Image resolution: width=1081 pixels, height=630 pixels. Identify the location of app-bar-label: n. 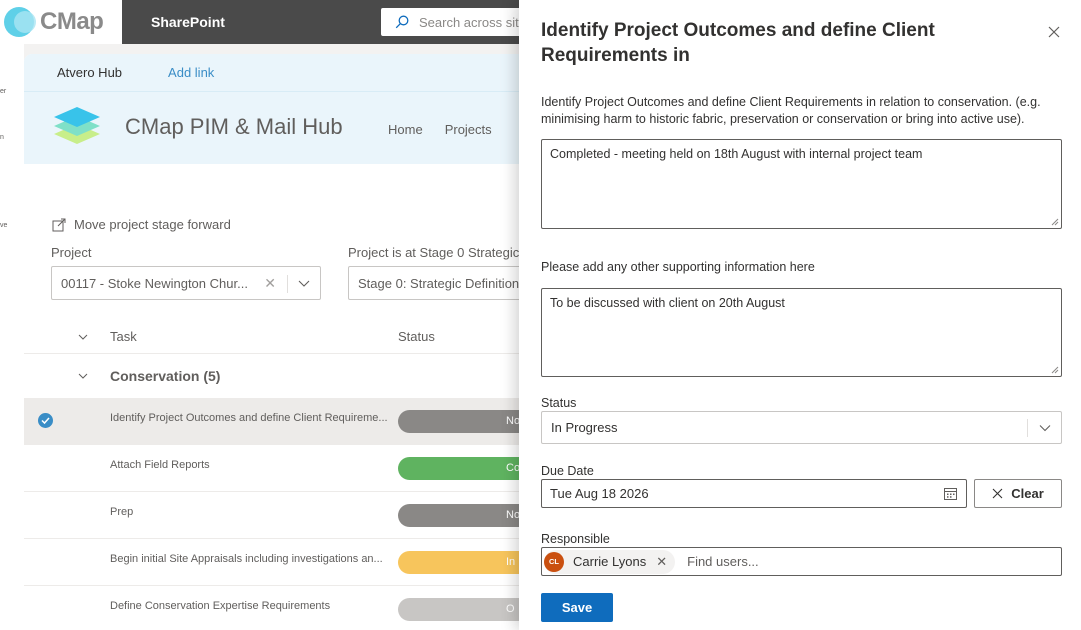
(2, 137).